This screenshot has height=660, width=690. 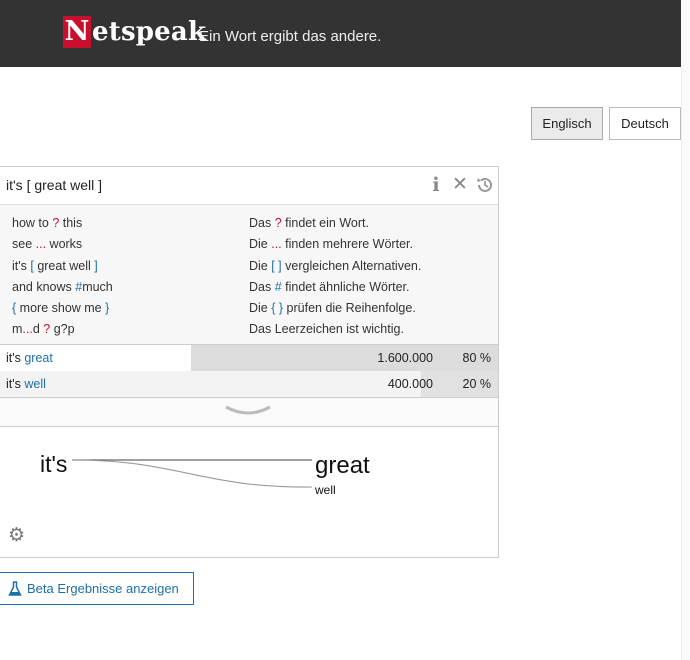 What do you see at coordinates (192, 473) in the screenshot?
I see `graph-edge-alt` at bounding box center [192, 473].